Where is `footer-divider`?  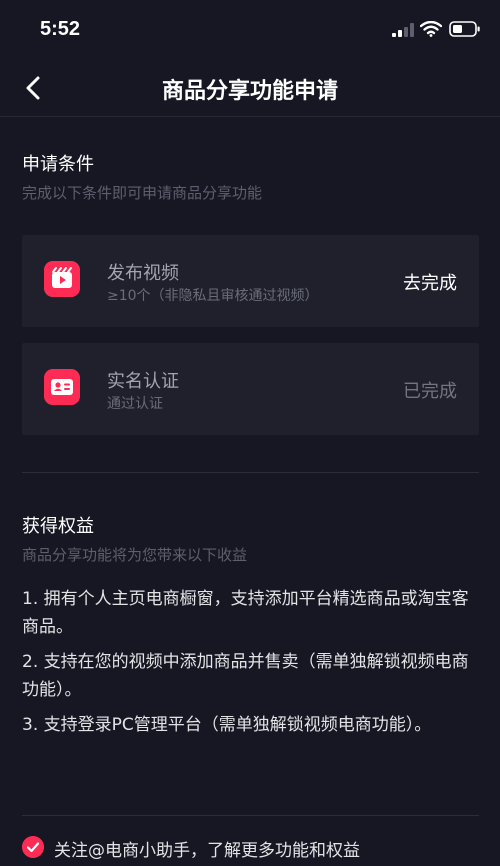
footer-divider is located at coordinates (250, 815).